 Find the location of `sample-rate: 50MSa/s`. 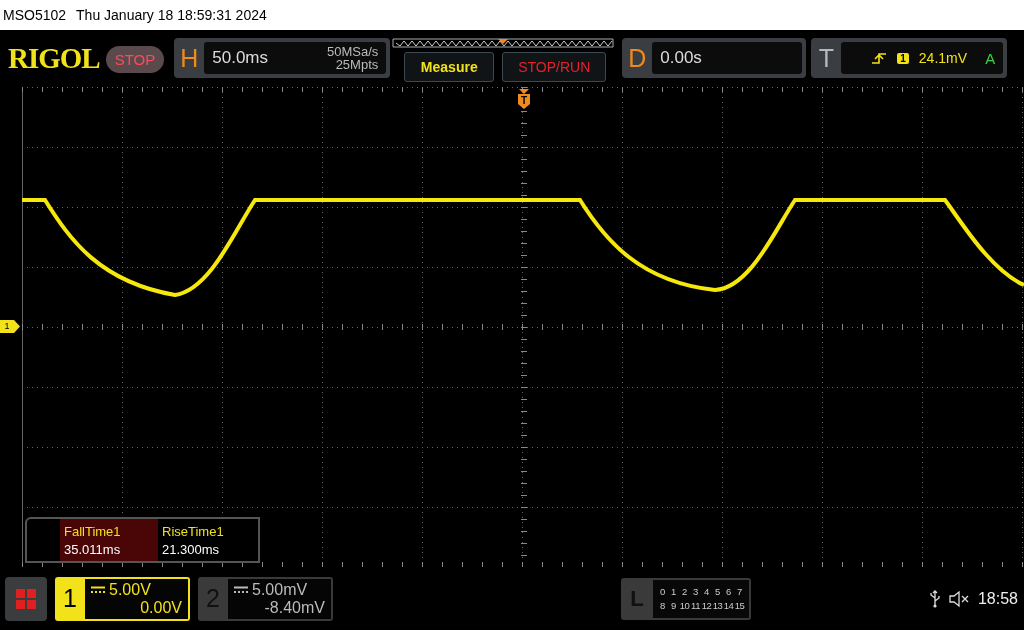

sample-rate: 50MSa/s is located at coordinates (352, 51).